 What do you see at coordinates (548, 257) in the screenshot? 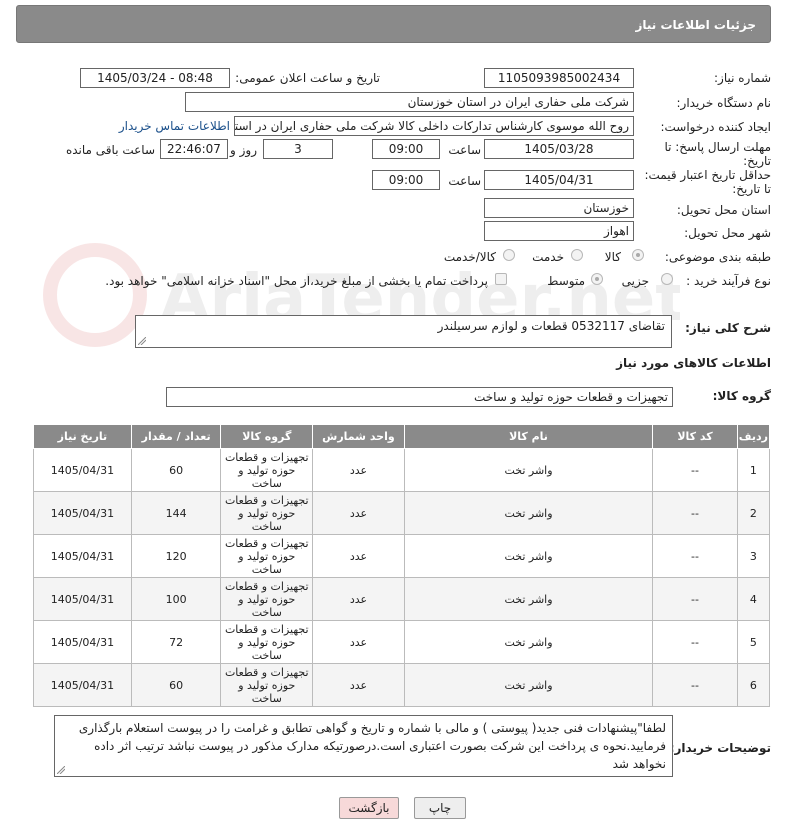
I see `category-option-service: خدمت` at bounding box center [548, 257].